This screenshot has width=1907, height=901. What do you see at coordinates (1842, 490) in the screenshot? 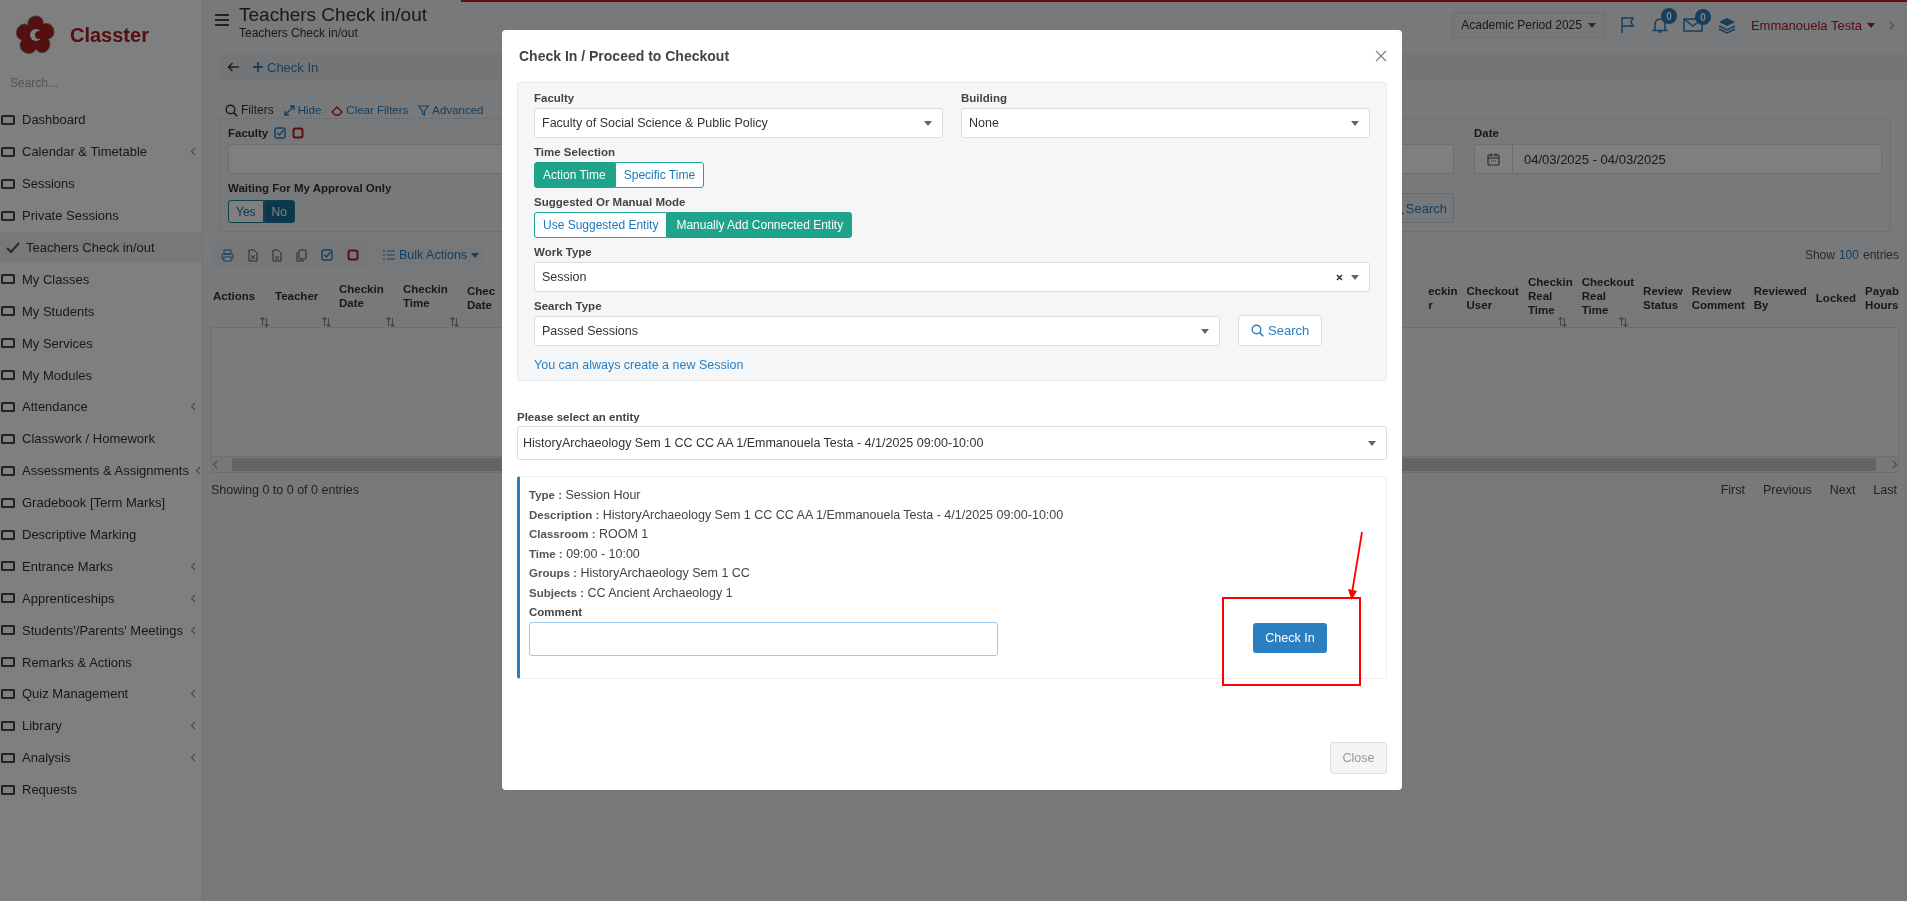
I see `pager-link: Next` at bounding box center [1842, 490].